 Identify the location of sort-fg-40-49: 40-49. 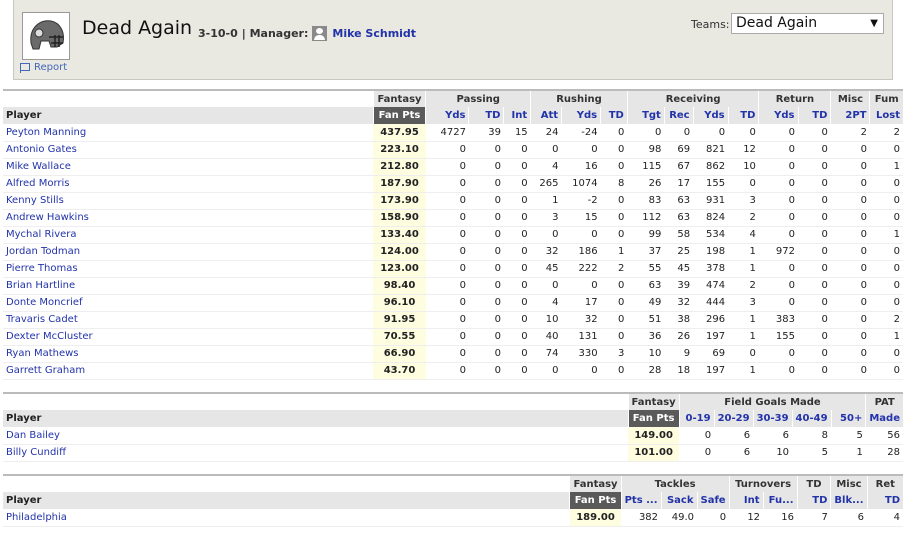
(811, 418).